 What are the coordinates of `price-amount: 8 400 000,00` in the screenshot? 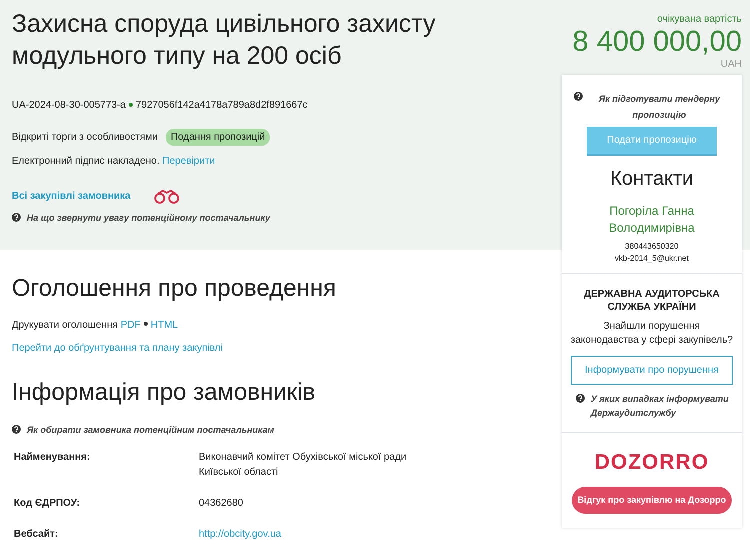 It's located at (657, 42).